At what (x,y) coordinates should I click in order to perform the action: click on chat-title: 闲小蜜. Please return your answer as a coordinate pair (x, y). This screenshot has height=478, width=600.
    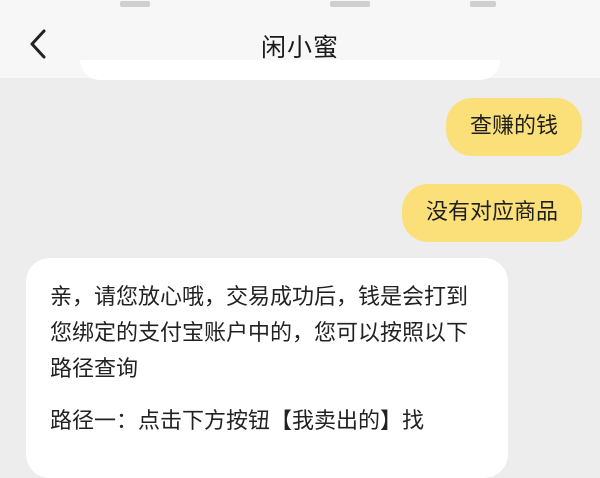
    Looking at the image, I should click on (299, 47).